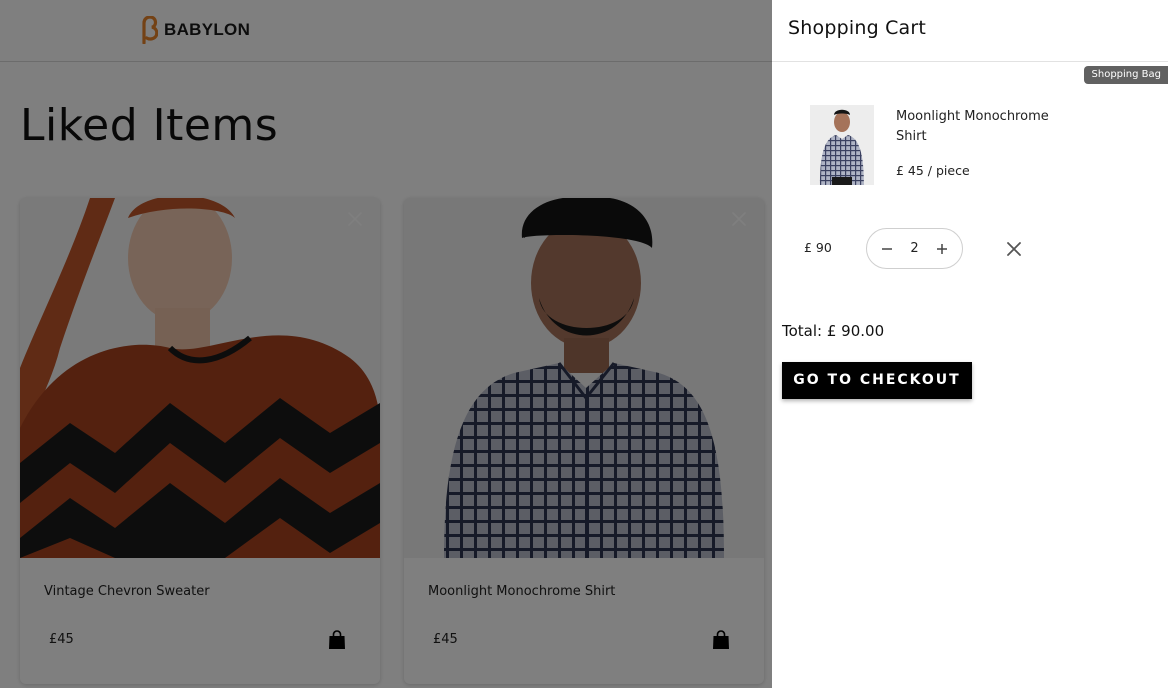 Image resolution: width=1168 pixels, height=688 pixels. What do you see at coordinates (877, 380) in the screenshot?
I see `go-to-checkout-button: GO TO CHECKOUT` at bounding box center [877, 380].